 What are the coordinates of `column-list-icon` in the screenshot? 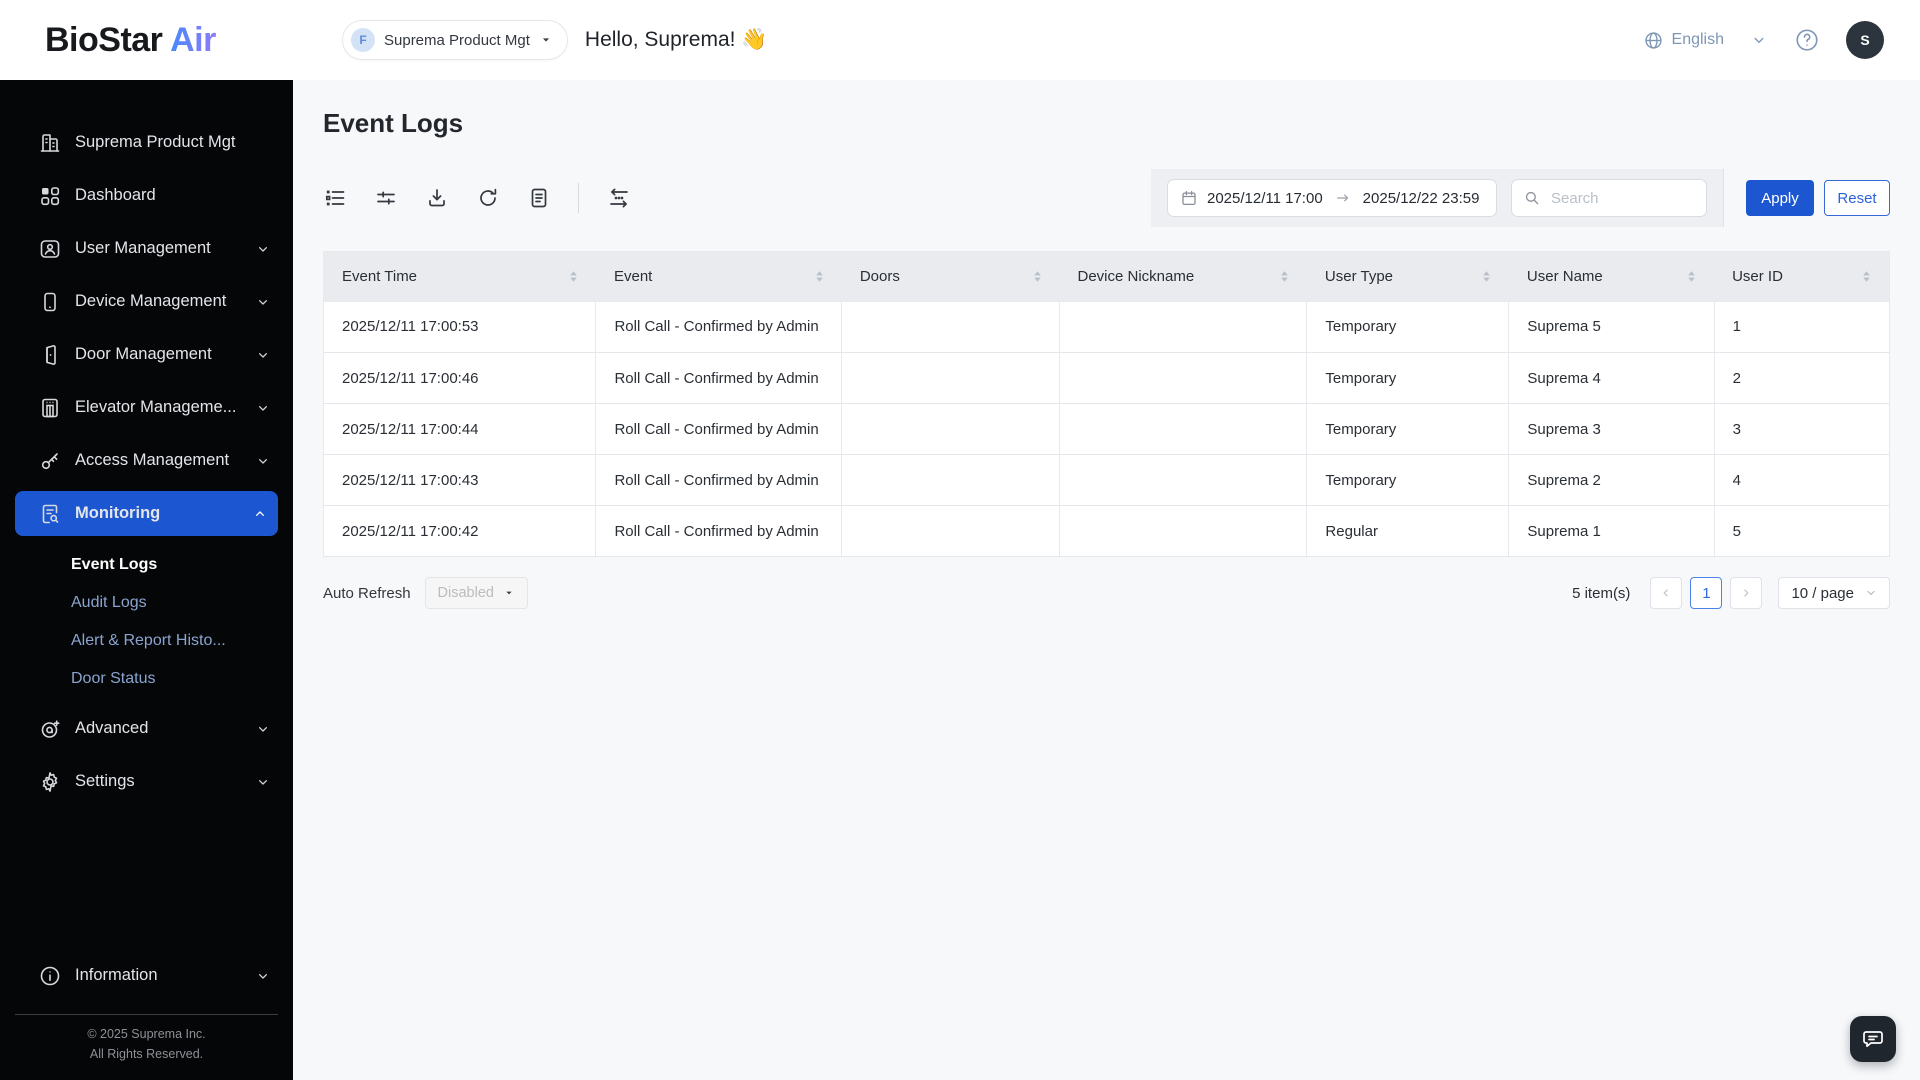 It's located at (335, 198).